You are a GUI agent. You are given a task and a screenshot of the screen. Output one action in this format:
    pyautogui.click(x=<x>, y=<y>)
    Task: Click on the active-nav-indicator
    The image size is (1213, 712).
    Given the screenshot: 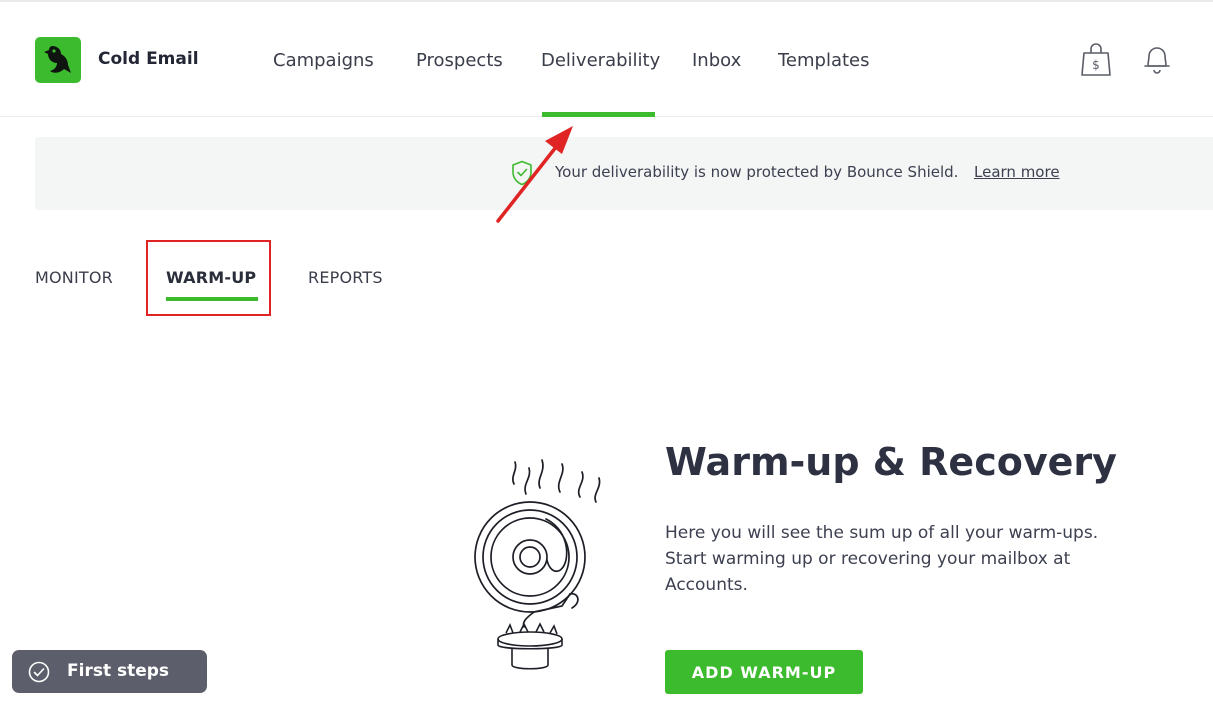 What is the action you would take?
    pyautogui.click(x=598, y=114)
    